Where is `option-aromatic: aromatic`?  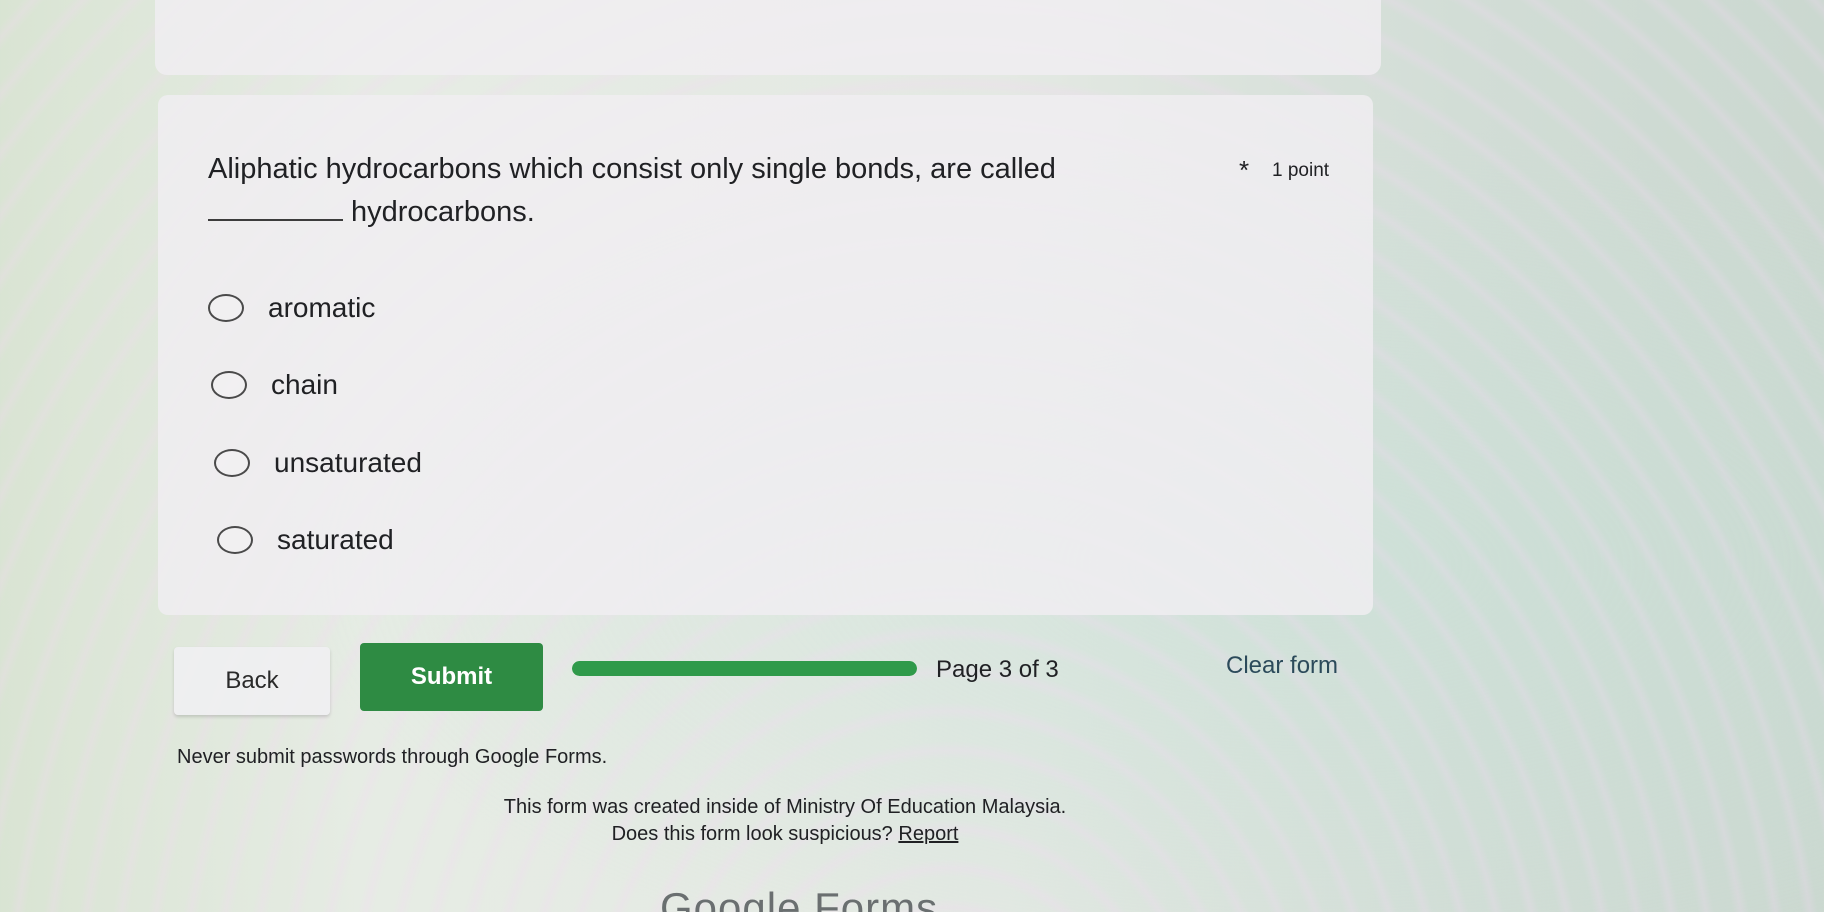
option-aromatic: aromatic is located at coordinates (291, 308).